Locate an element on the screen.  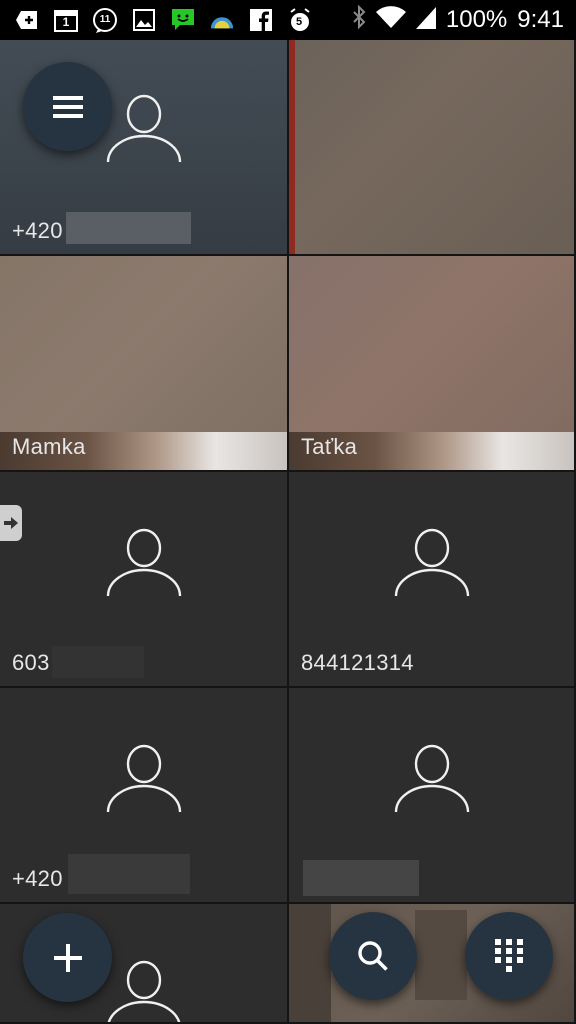
add-notification-icon is located at coordinates (27, 20).